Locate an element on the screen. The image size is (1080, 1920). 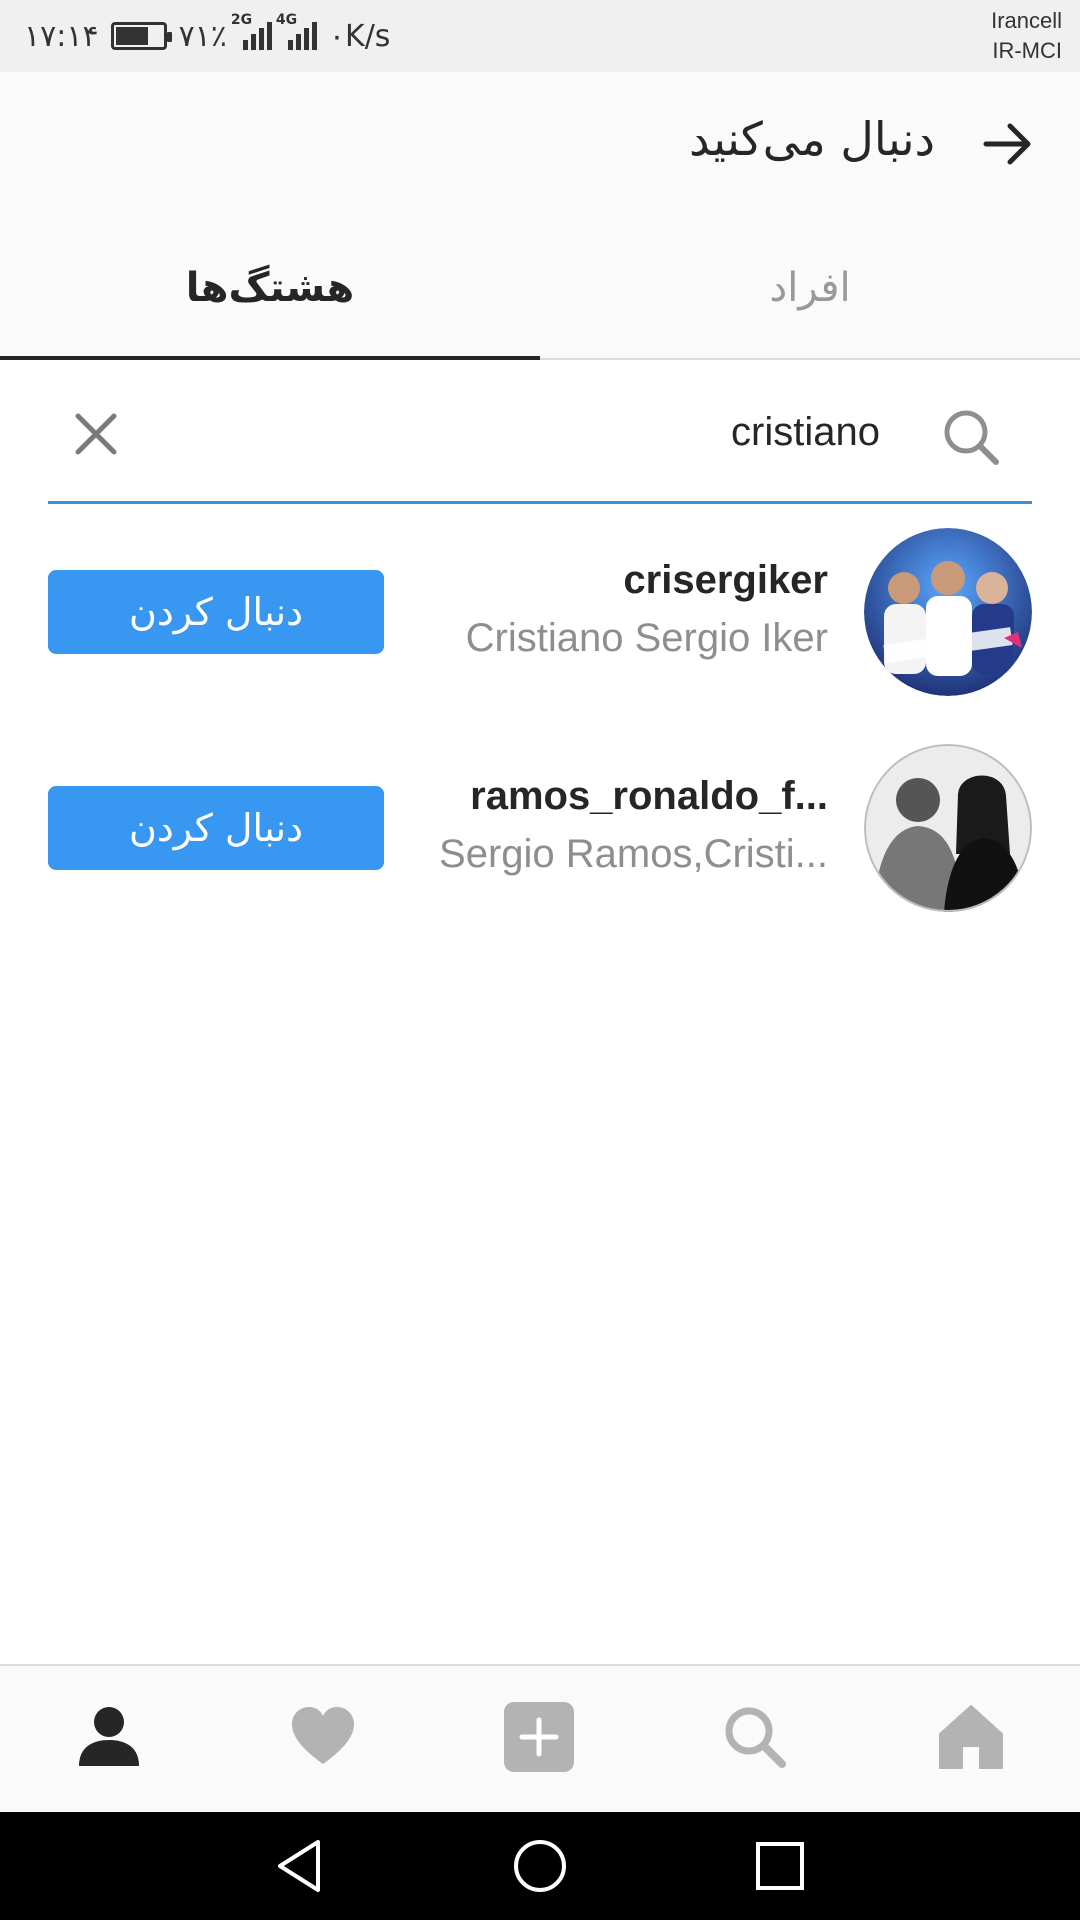
active-tab-indicator is located at coordinates (270, 358).